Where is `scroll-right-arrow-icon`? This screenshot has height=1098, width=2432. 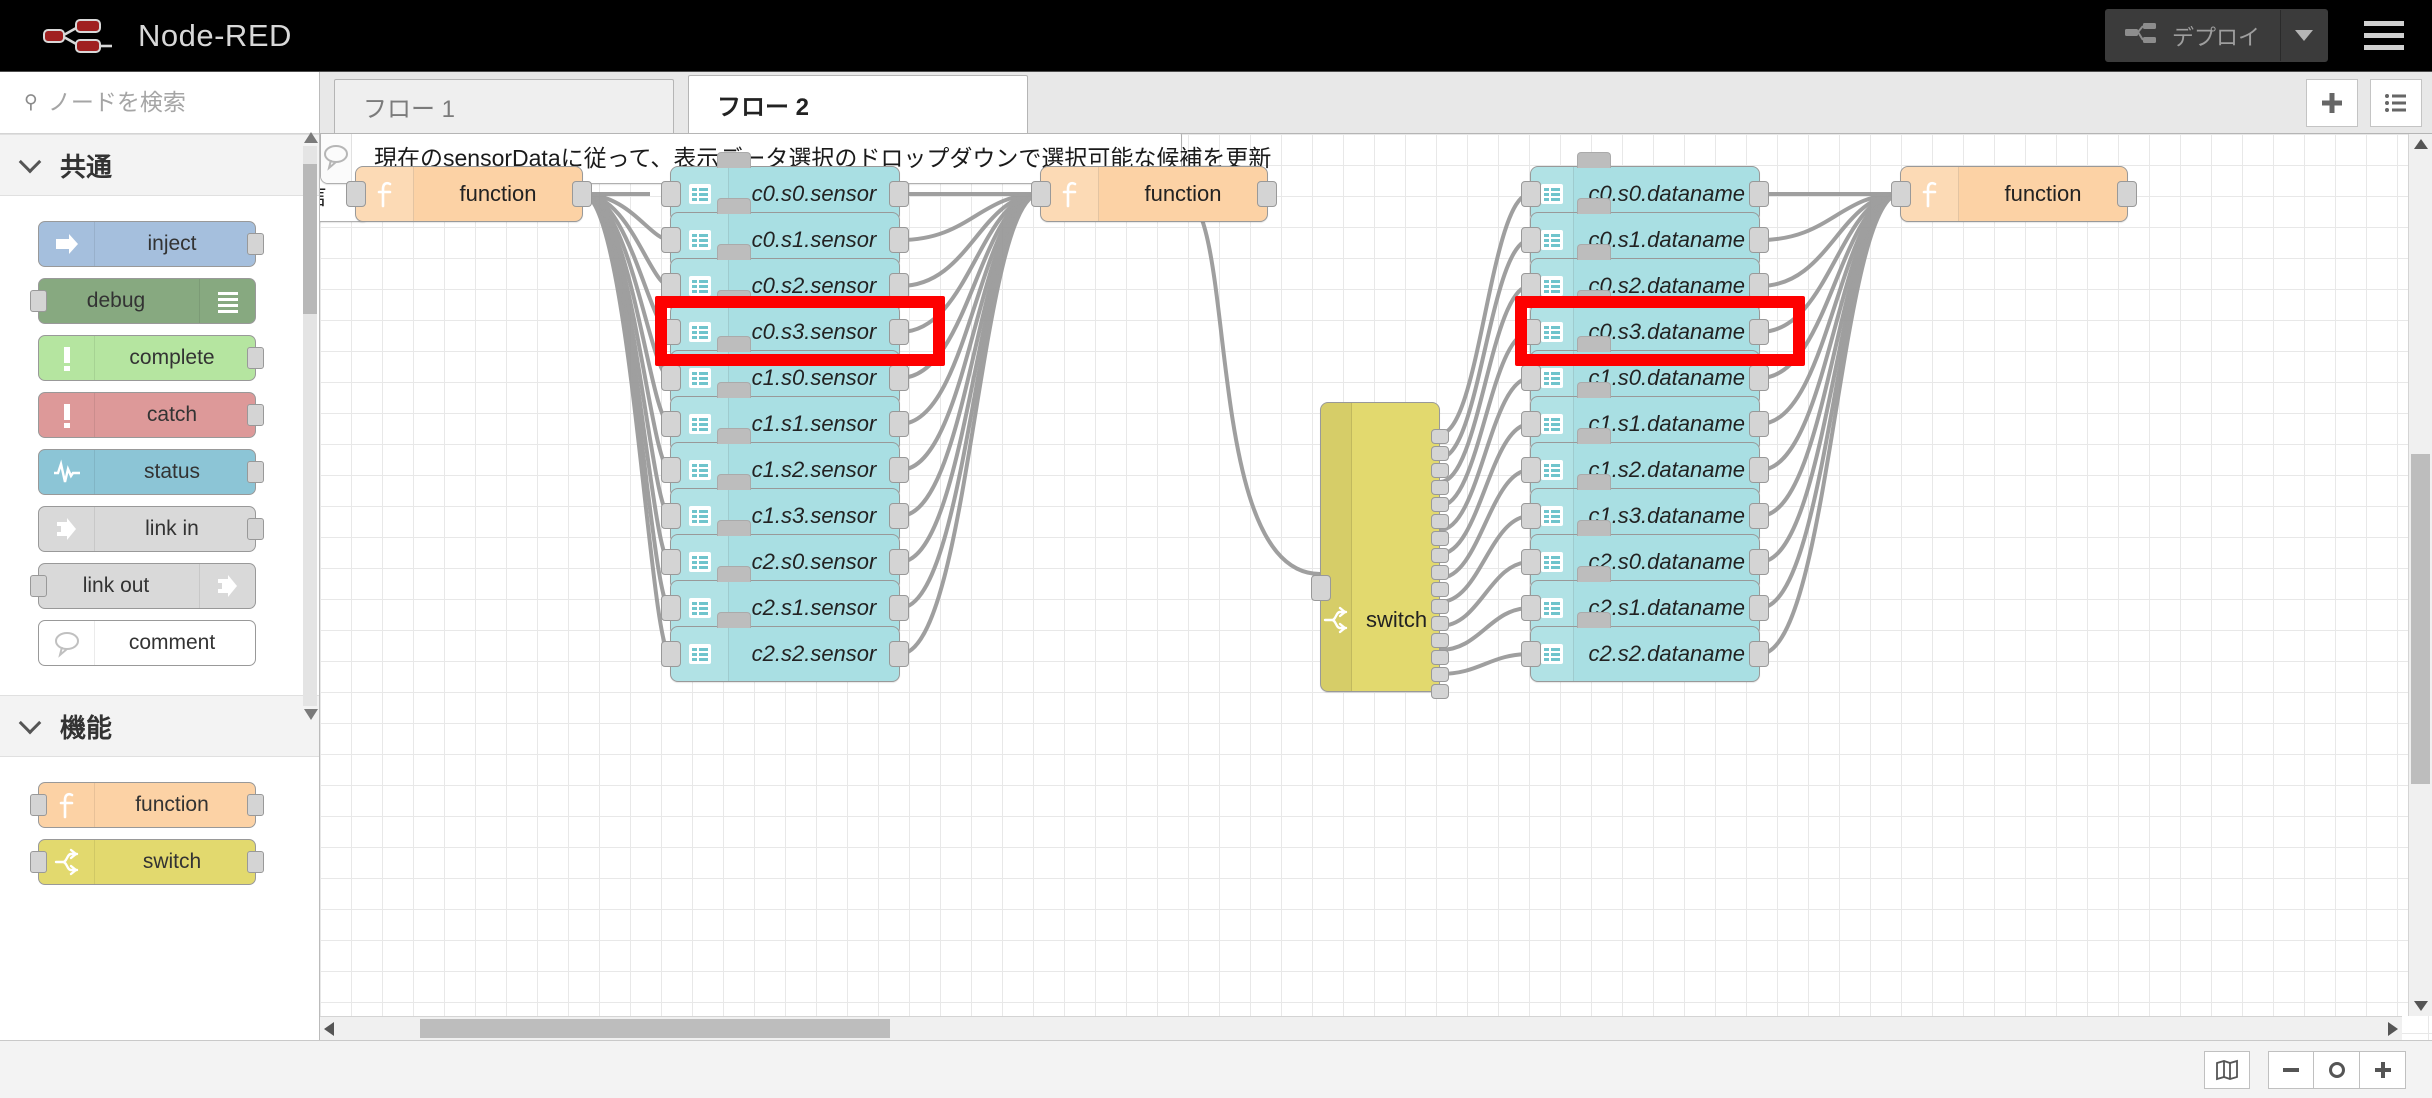 scroll-right-arrow-icon is located at coordinates (2393, 1029).